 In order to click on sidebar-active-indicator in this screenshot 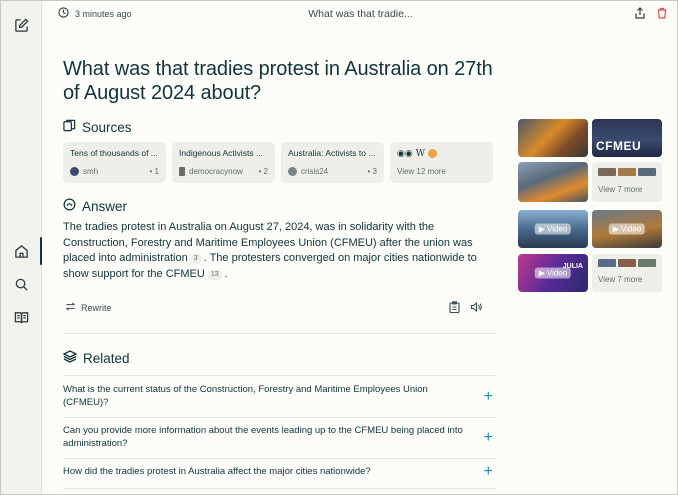, I will do `click(41, 251)`.